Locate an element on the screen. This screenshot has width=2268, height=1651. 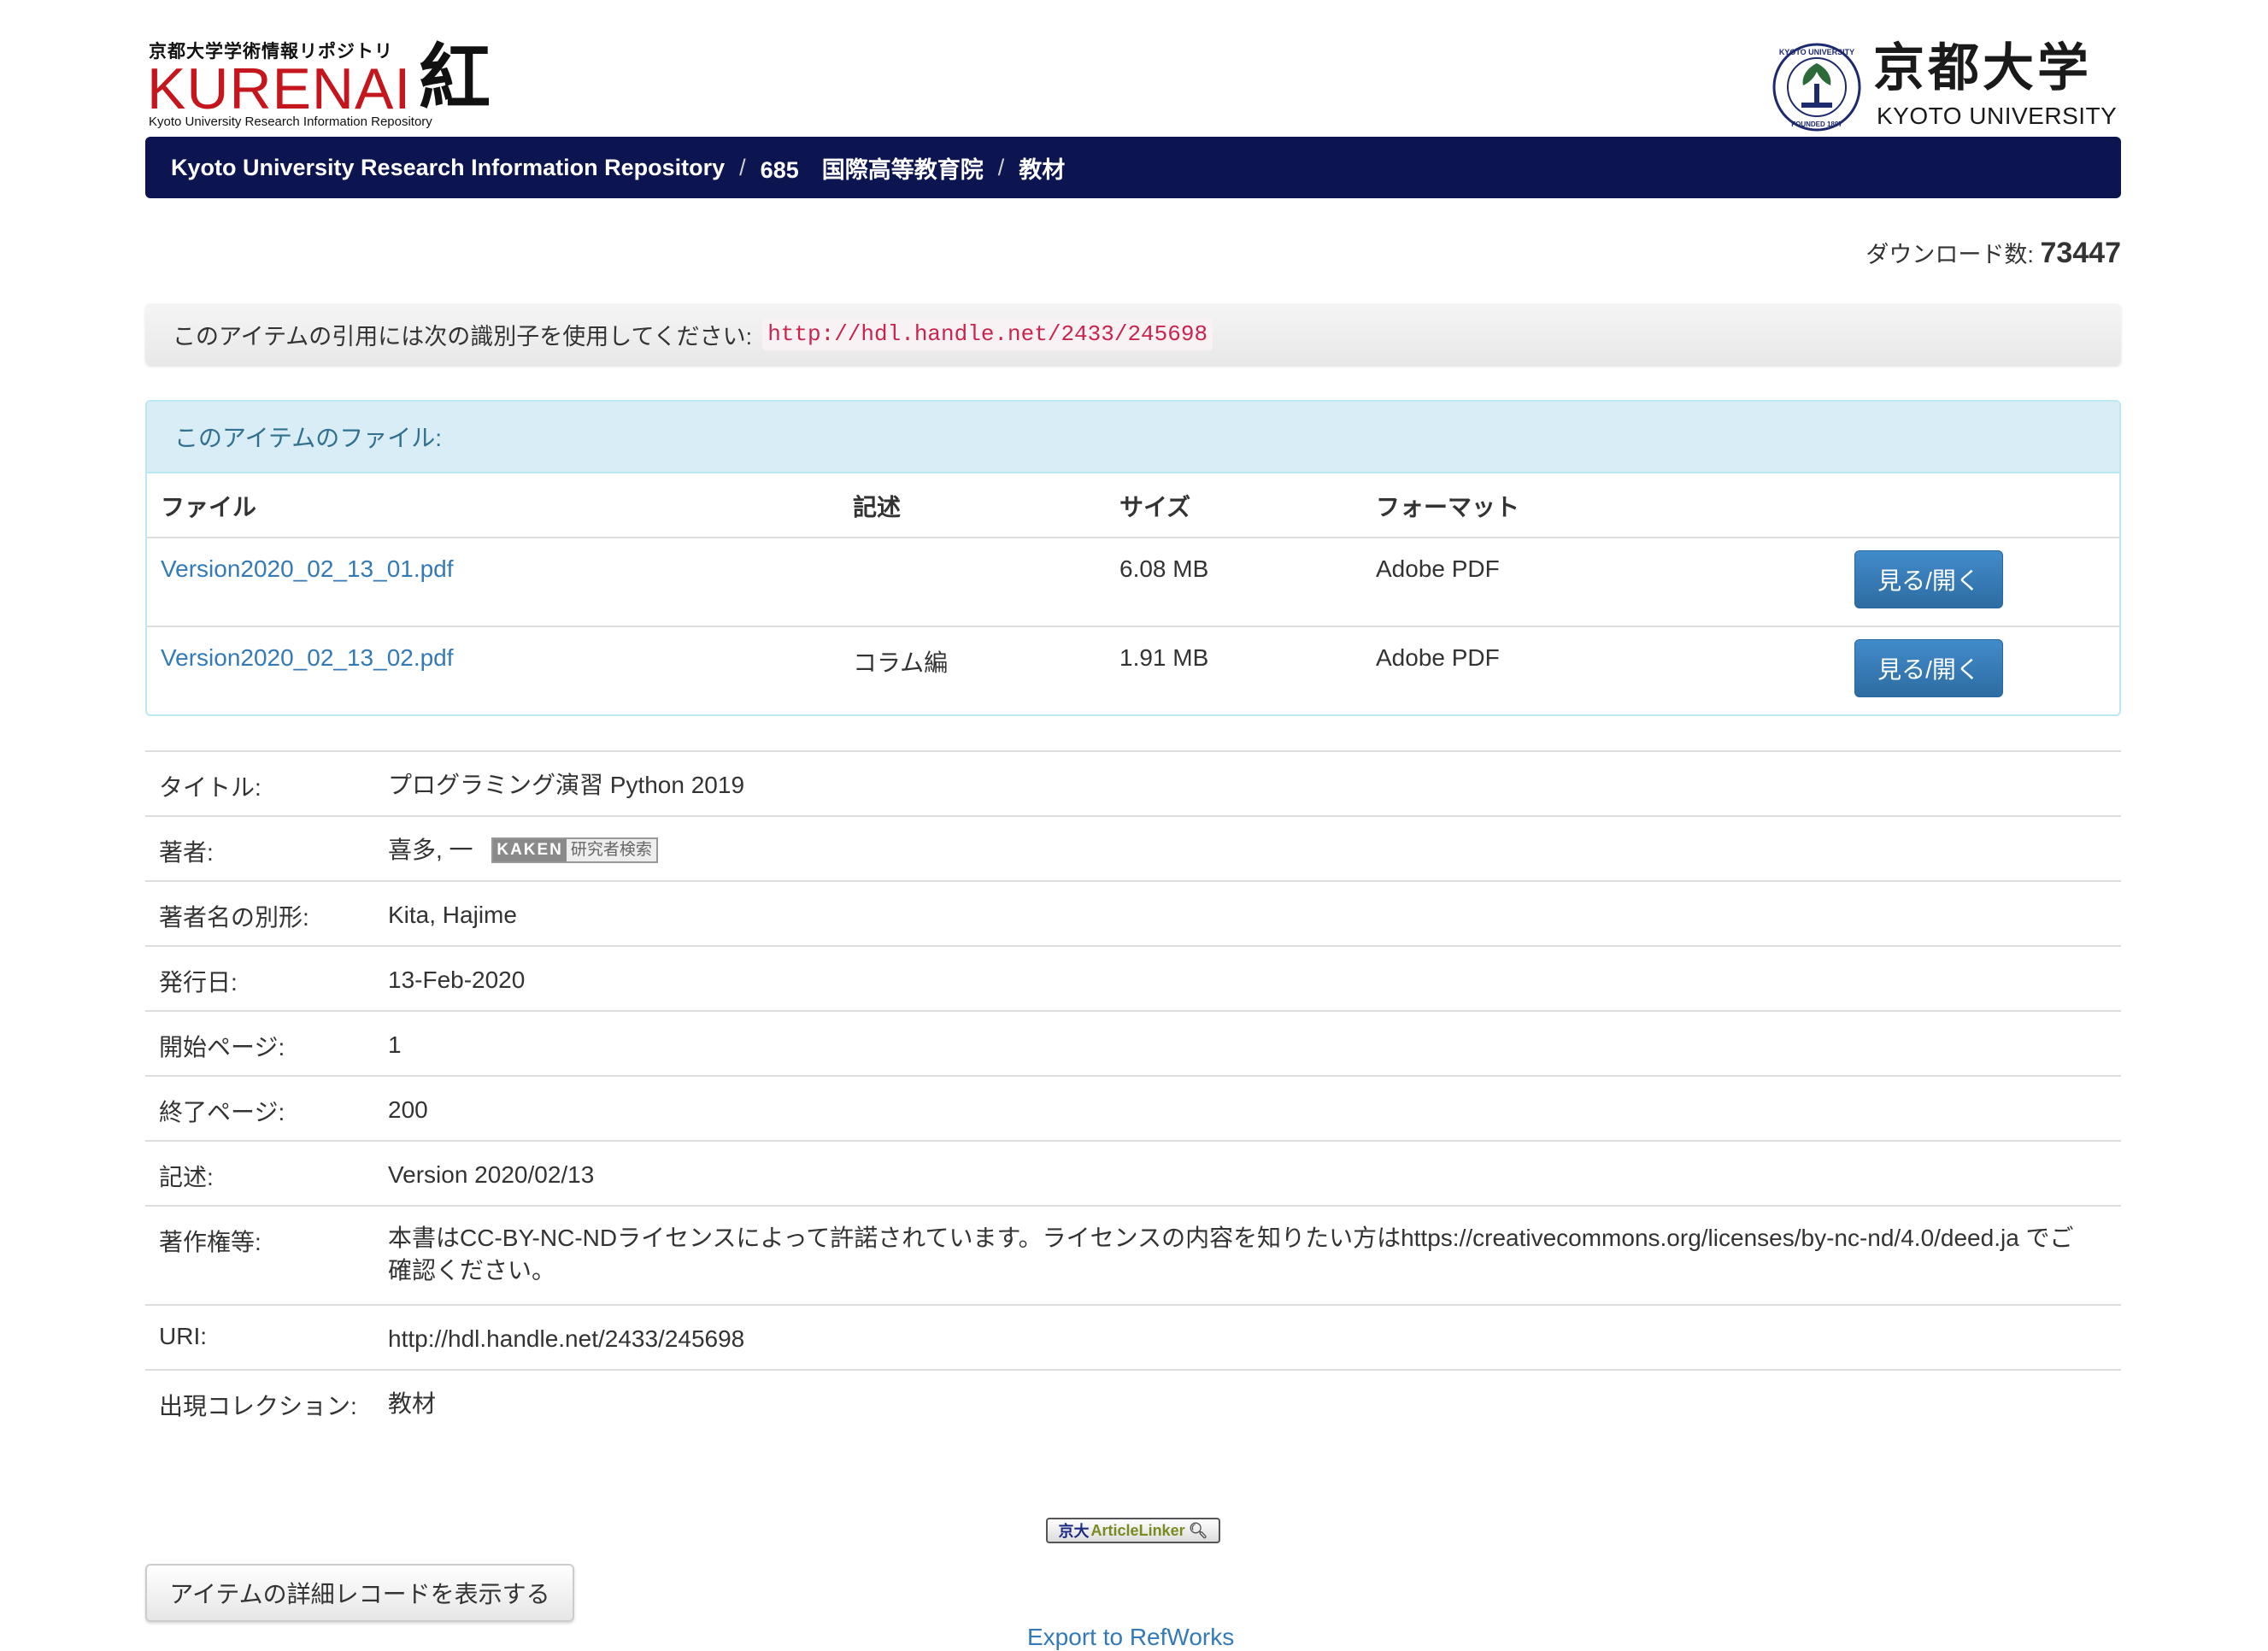
magnifier-icon: 🔍︎ is located at coordinates (1198, 1530).